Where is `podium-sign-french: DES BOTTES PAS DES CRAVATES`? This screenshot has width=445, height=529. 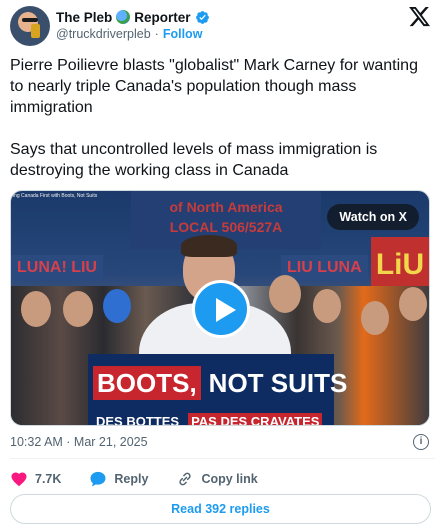 podium-sign-french: DES BOTTES PAS DES CRAVATES is located at coordinates (208, 419).